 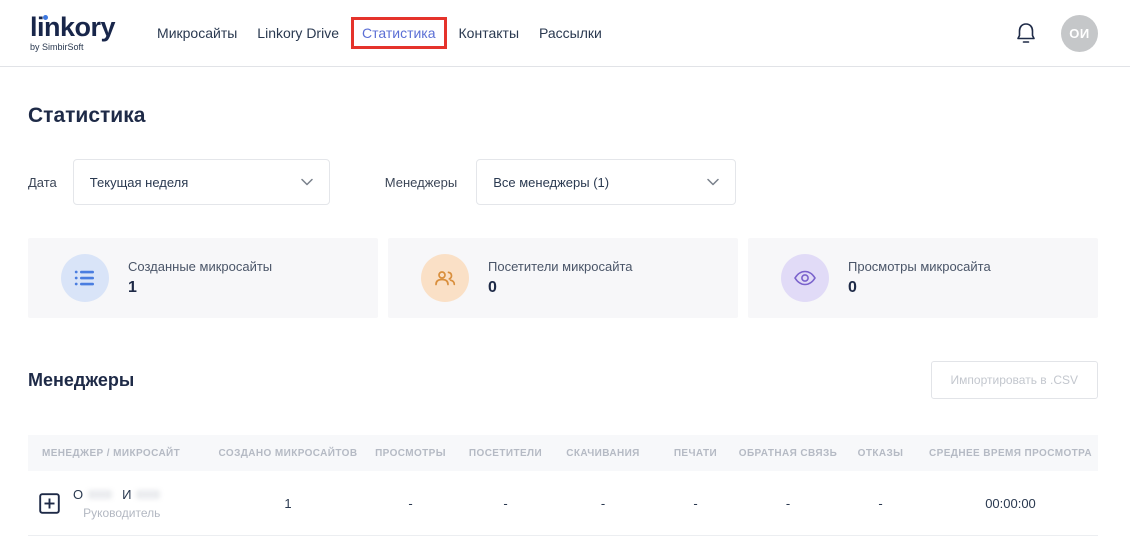 I want to click on col-header-downloads: СКАЧИВАНИЯ, so click(x=603, y=453).